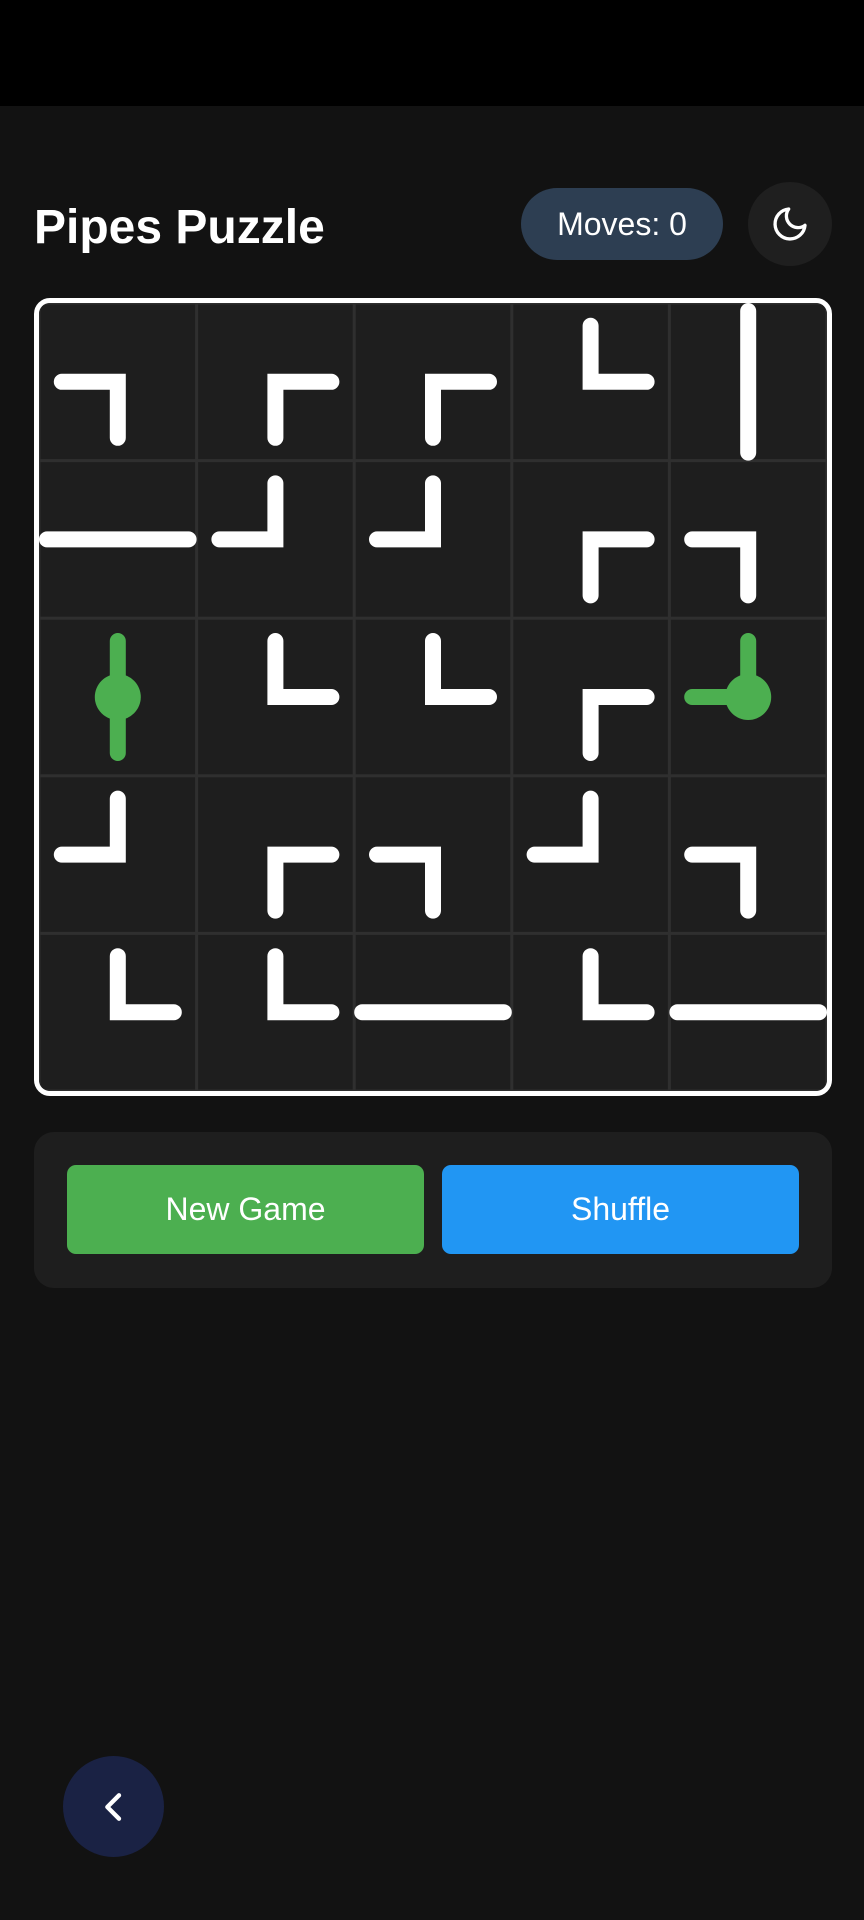 This screenshot has width=864, height=1920. What do you see at coordinates (245, 1209) in the screenshot?
I see `new-game-button: New Game` at bounding box center [245, 1209].